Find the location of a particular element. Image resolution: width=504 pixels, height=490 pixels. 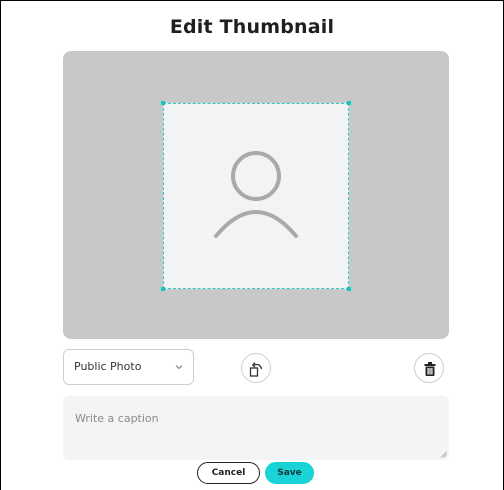

rotate-button is located at coordinates (256, 368).